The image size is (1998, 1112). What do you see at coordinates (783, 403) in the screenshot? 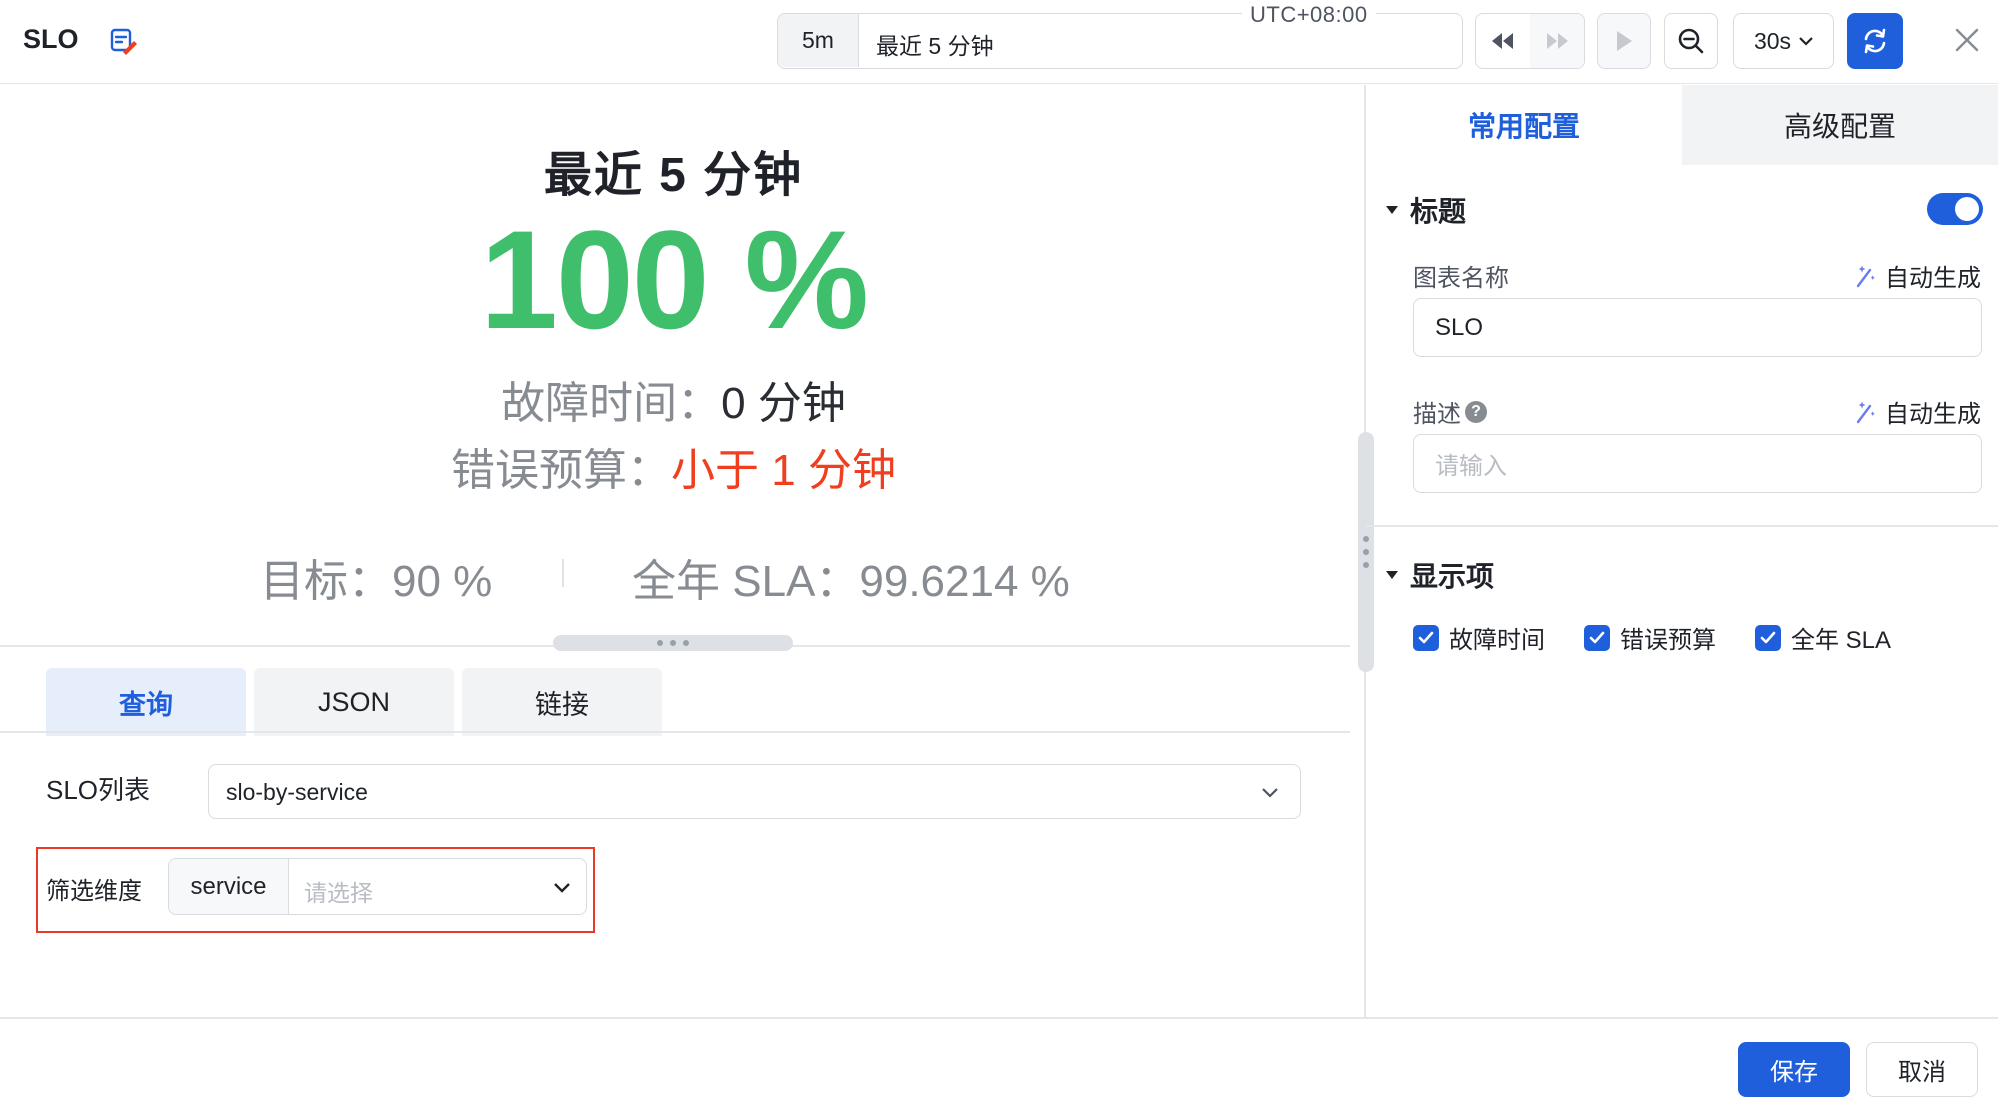
I see `downtime-value: 0 分钟` at bounding box center [783, 403].